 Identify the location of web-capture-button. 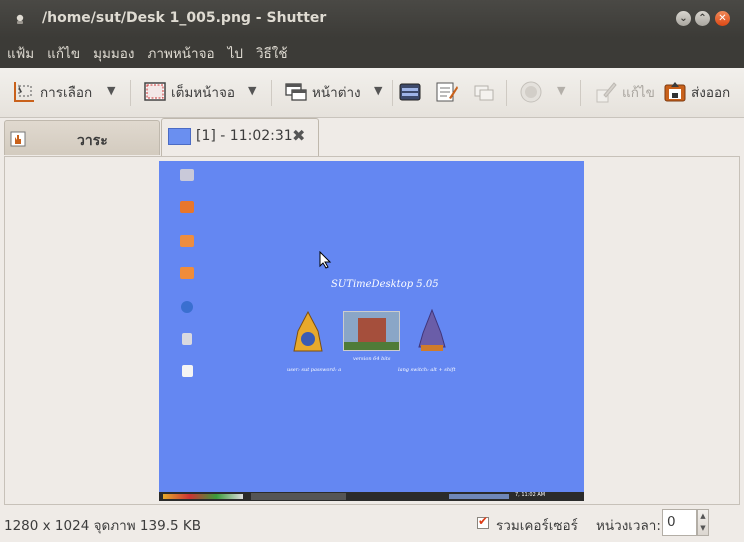
(484, 92).